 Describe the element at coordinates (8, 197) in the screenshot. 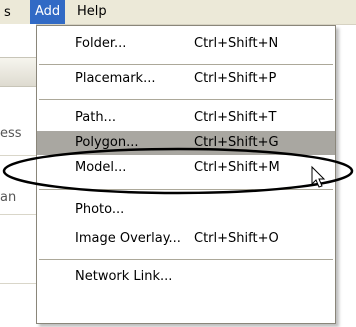

I see `app-text-fragment: an` at that location.